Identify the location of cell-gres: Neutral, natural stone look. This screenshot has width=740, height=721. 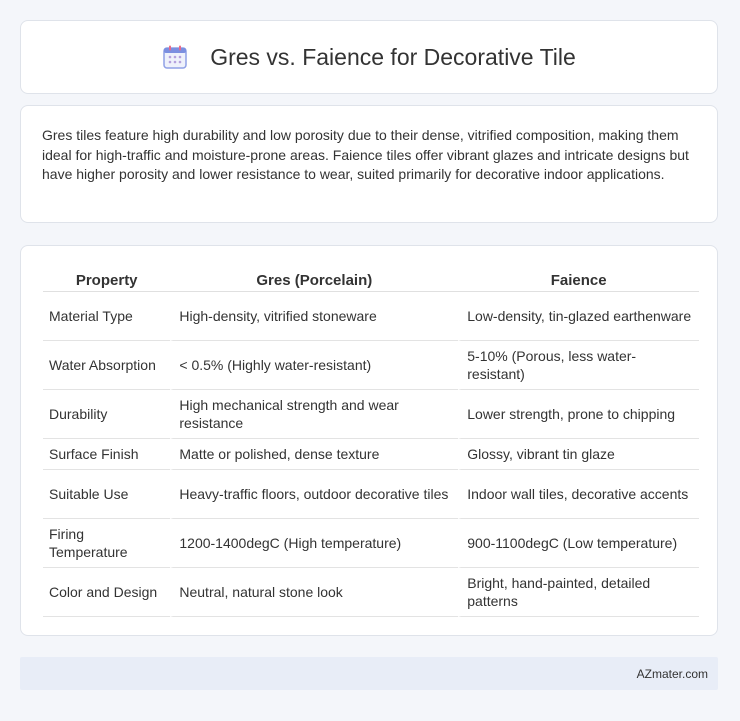
(314, 592).